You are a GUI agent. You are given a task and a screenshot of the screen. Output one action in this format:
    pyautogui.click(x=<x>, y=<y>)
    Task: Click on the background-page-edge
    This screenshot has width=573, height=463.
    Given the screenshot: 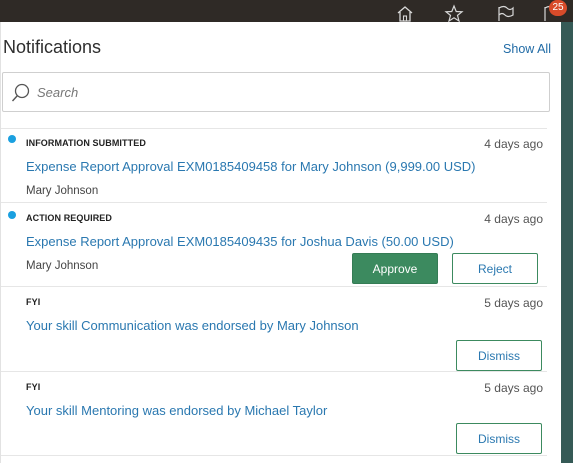 What is the action you would take?
    pyautogui.click(x=567, y=242)
    